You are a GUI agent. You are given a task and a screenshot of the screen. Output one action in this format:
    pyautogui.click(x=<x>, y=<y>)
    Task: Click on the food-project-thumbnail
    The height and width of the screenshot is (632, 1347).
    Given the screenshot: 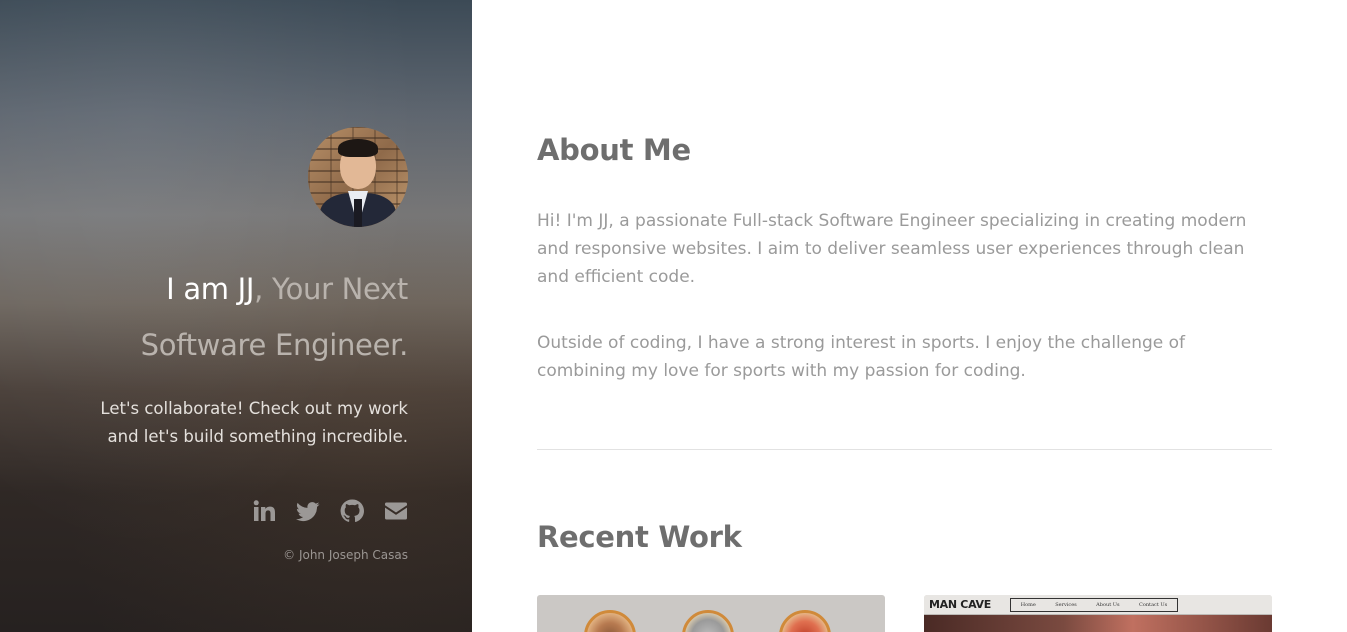 What is the action you would take?
    pyautogui.click(x=711, y=613)
    